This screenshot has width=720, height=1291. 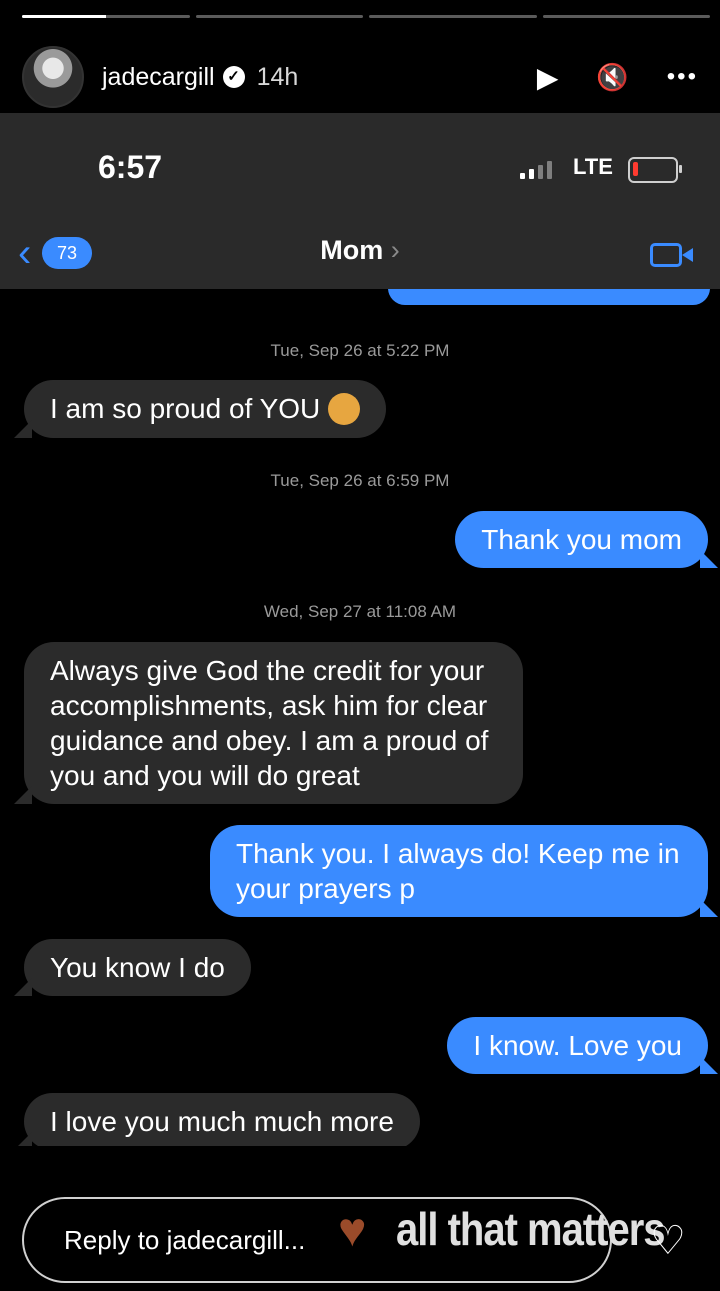 What do you see at coordinates (655, 170) in the screenshot?
I see `battery-icon` at bounding box center [655, 170].